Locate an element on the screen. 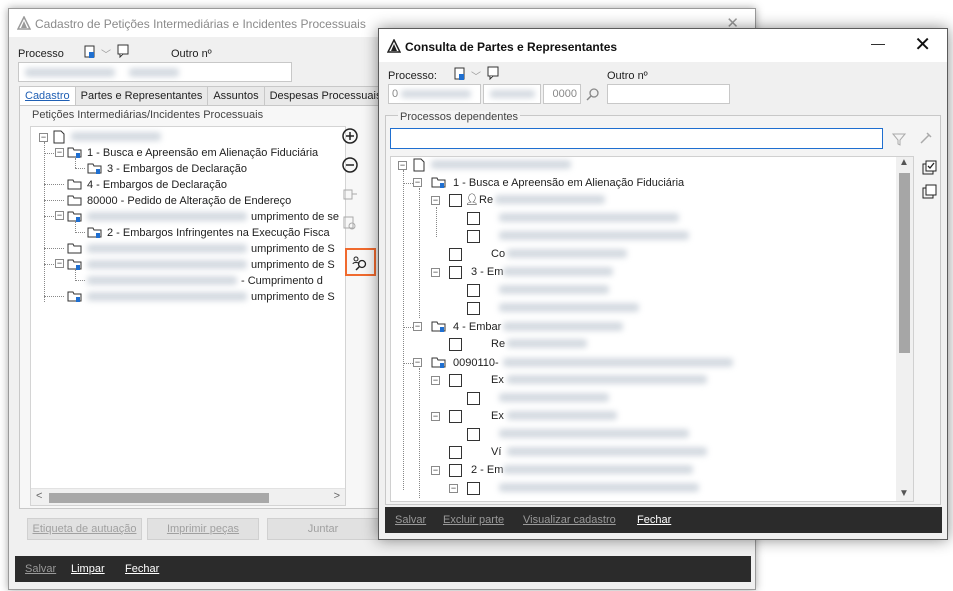 This screenshot has height=591, width=953. tree-item: 4 - Embargos de Declaração is located at coordinates (157, 185).